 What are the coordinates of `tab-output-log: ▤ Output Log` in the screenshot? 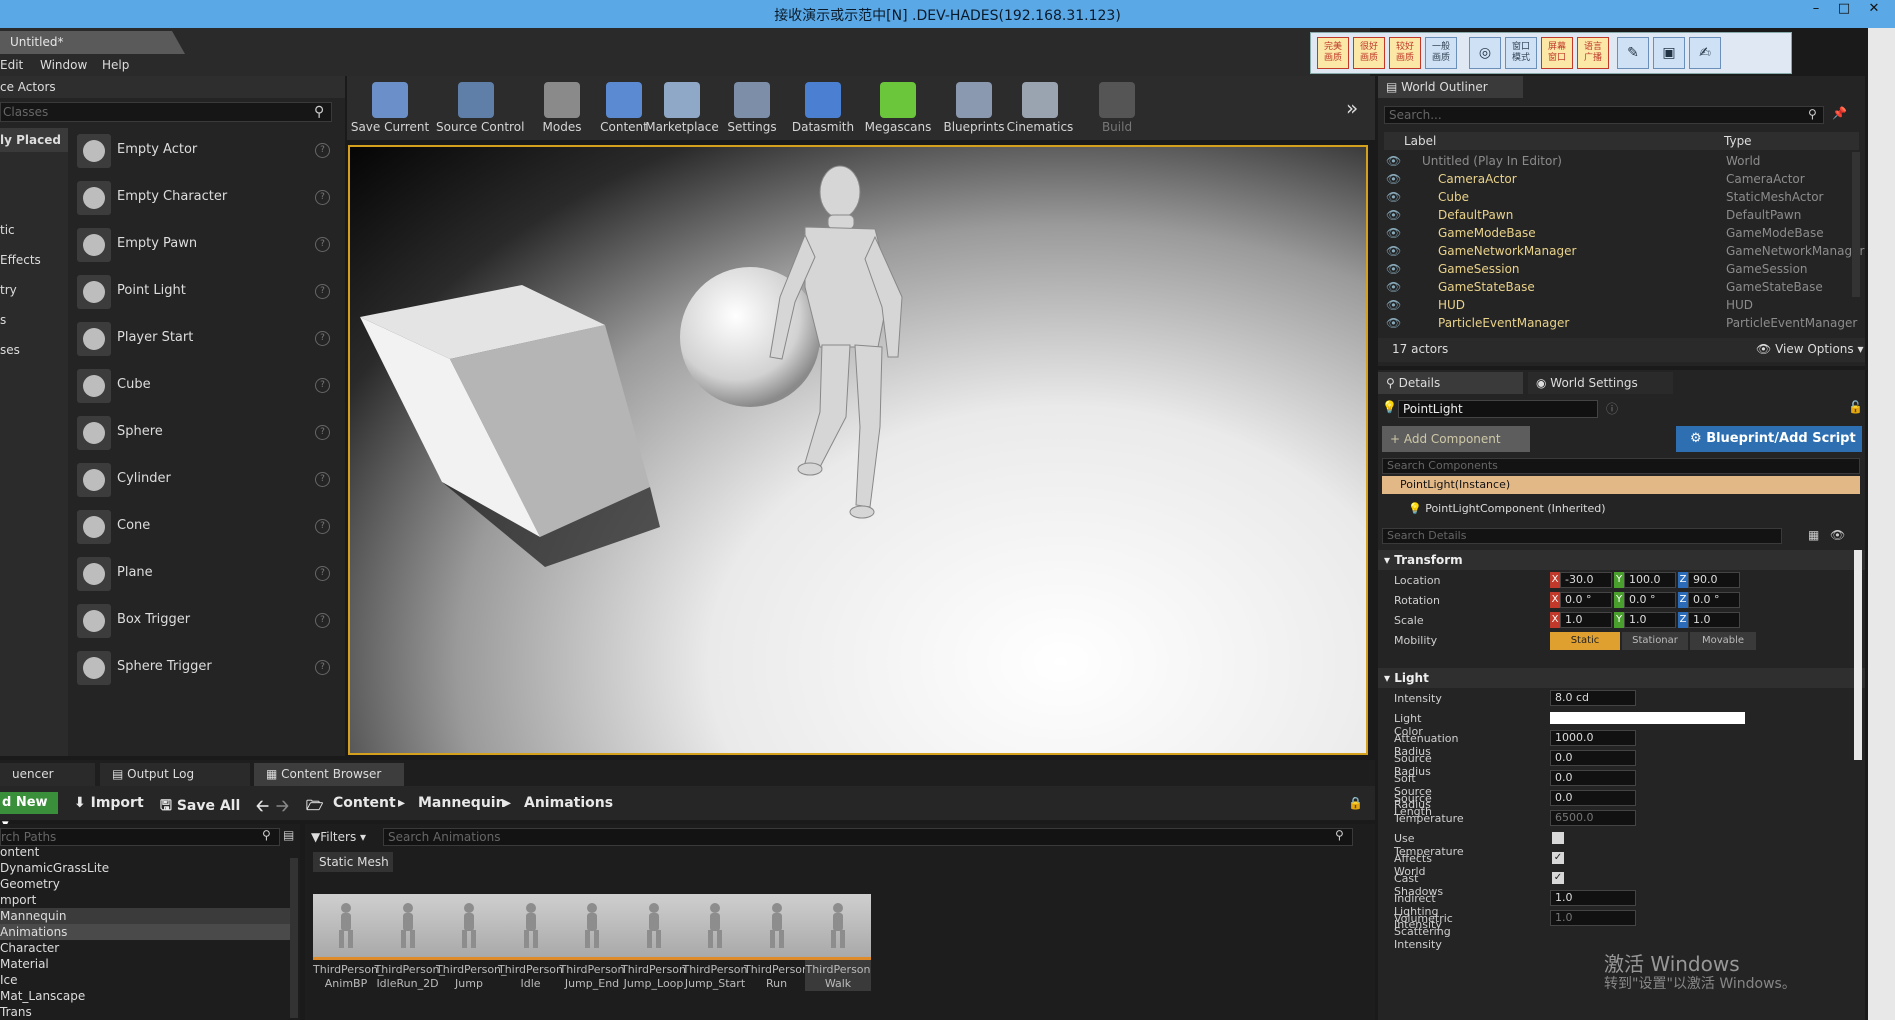 It's located at (175, 774).